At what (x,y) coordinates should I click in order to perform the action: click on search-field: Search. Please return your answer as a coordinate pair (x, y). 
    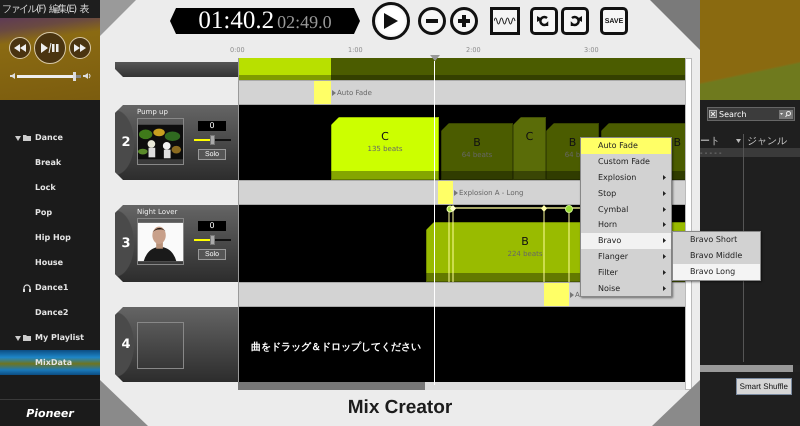
    Looking at the image, I should click on (751, 114).